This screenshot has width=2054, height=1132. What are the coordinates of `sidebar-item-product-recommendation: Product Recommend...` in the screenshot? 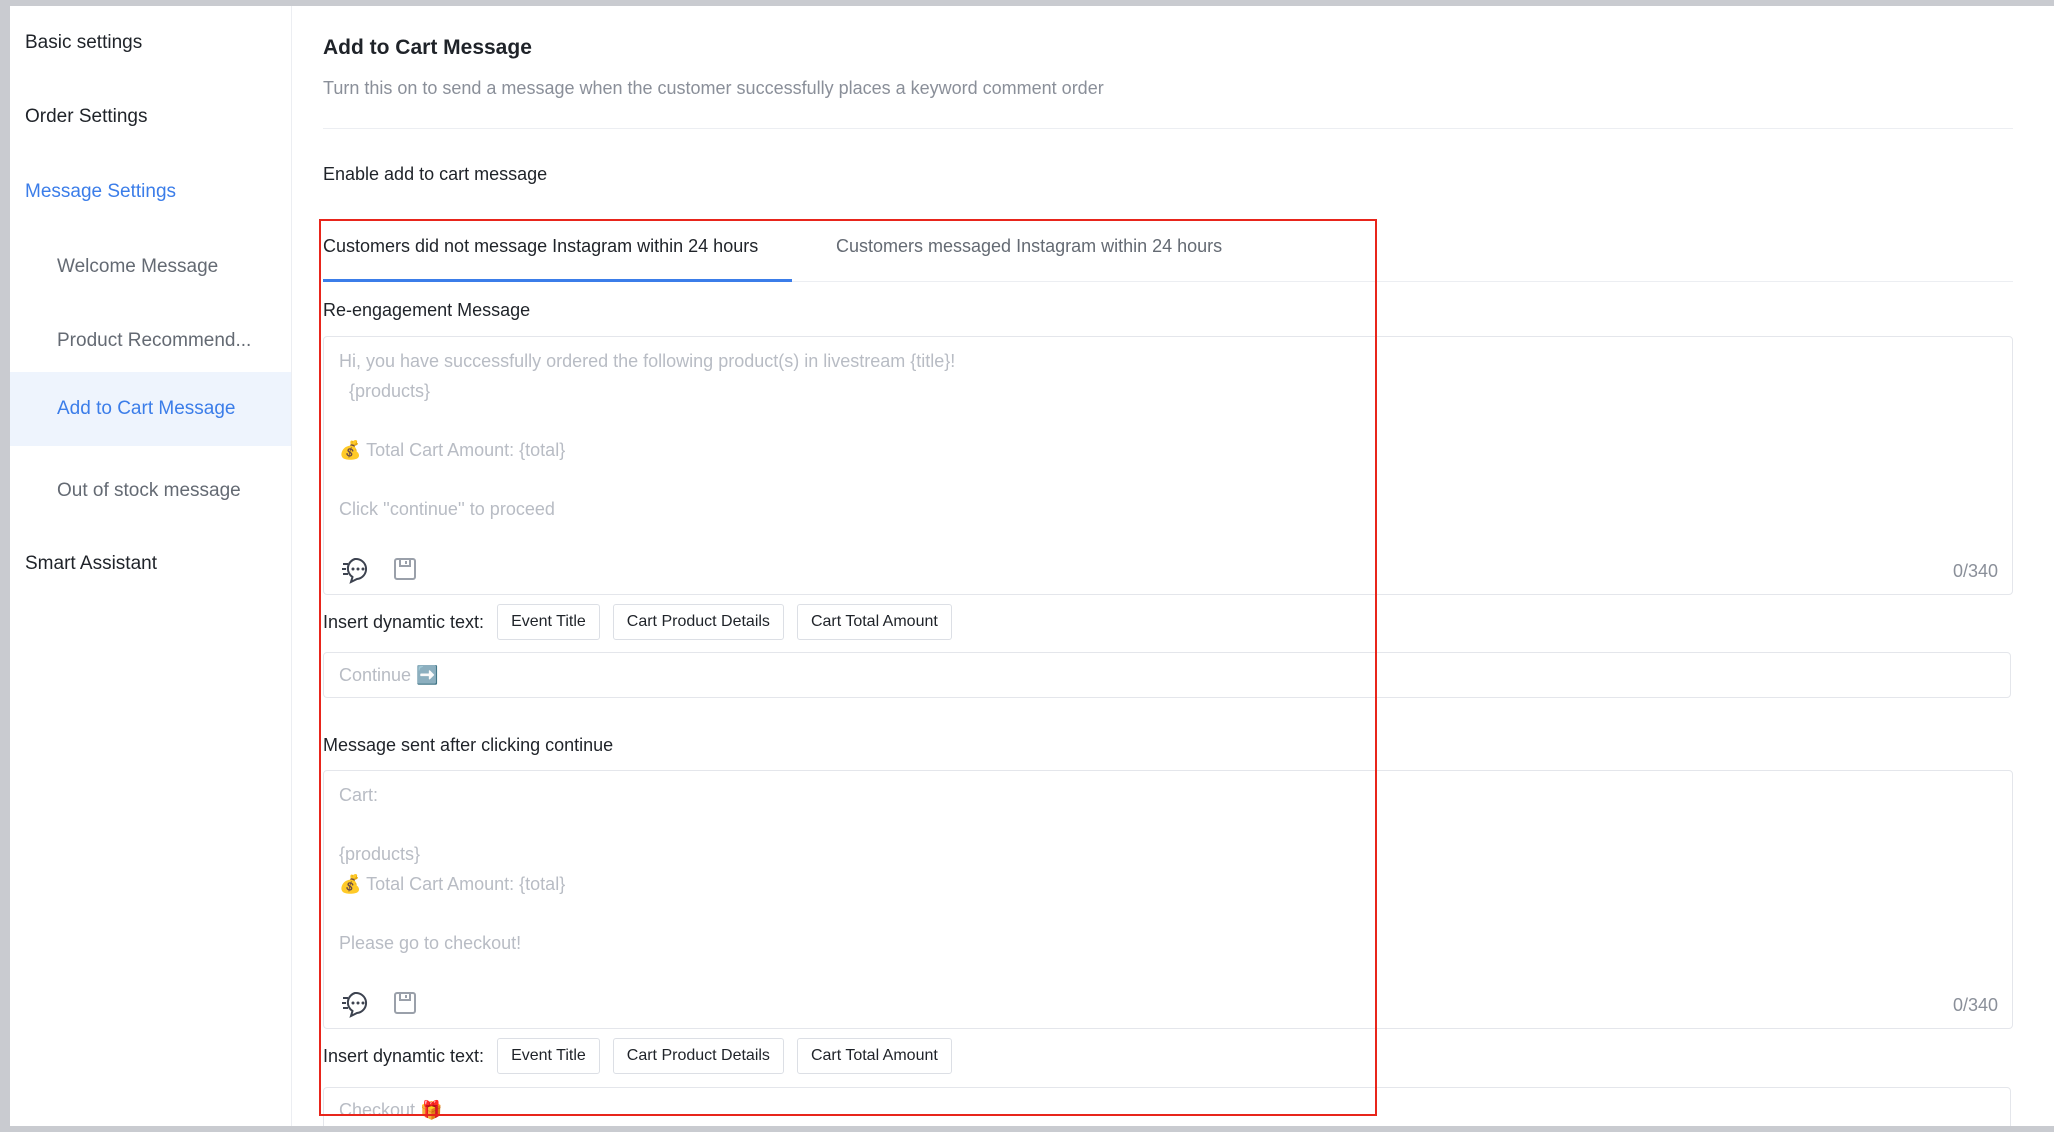 It's located at (150, 341).